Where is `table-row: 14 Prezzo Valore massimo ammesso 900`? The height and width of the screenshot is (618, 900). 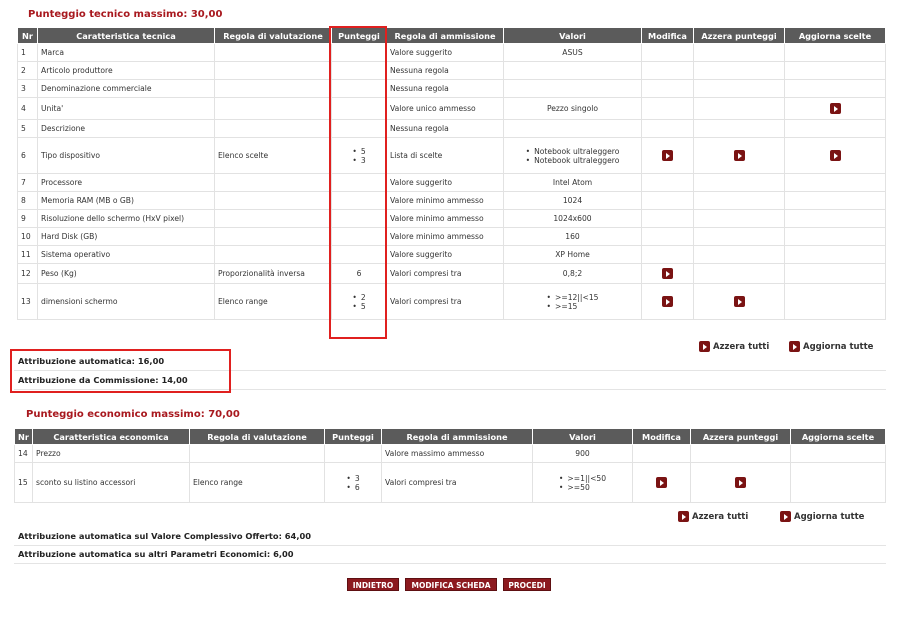 table-row: 14 Prezzo Valore massimo ammesso 900 is located at coordinates (450, 453).